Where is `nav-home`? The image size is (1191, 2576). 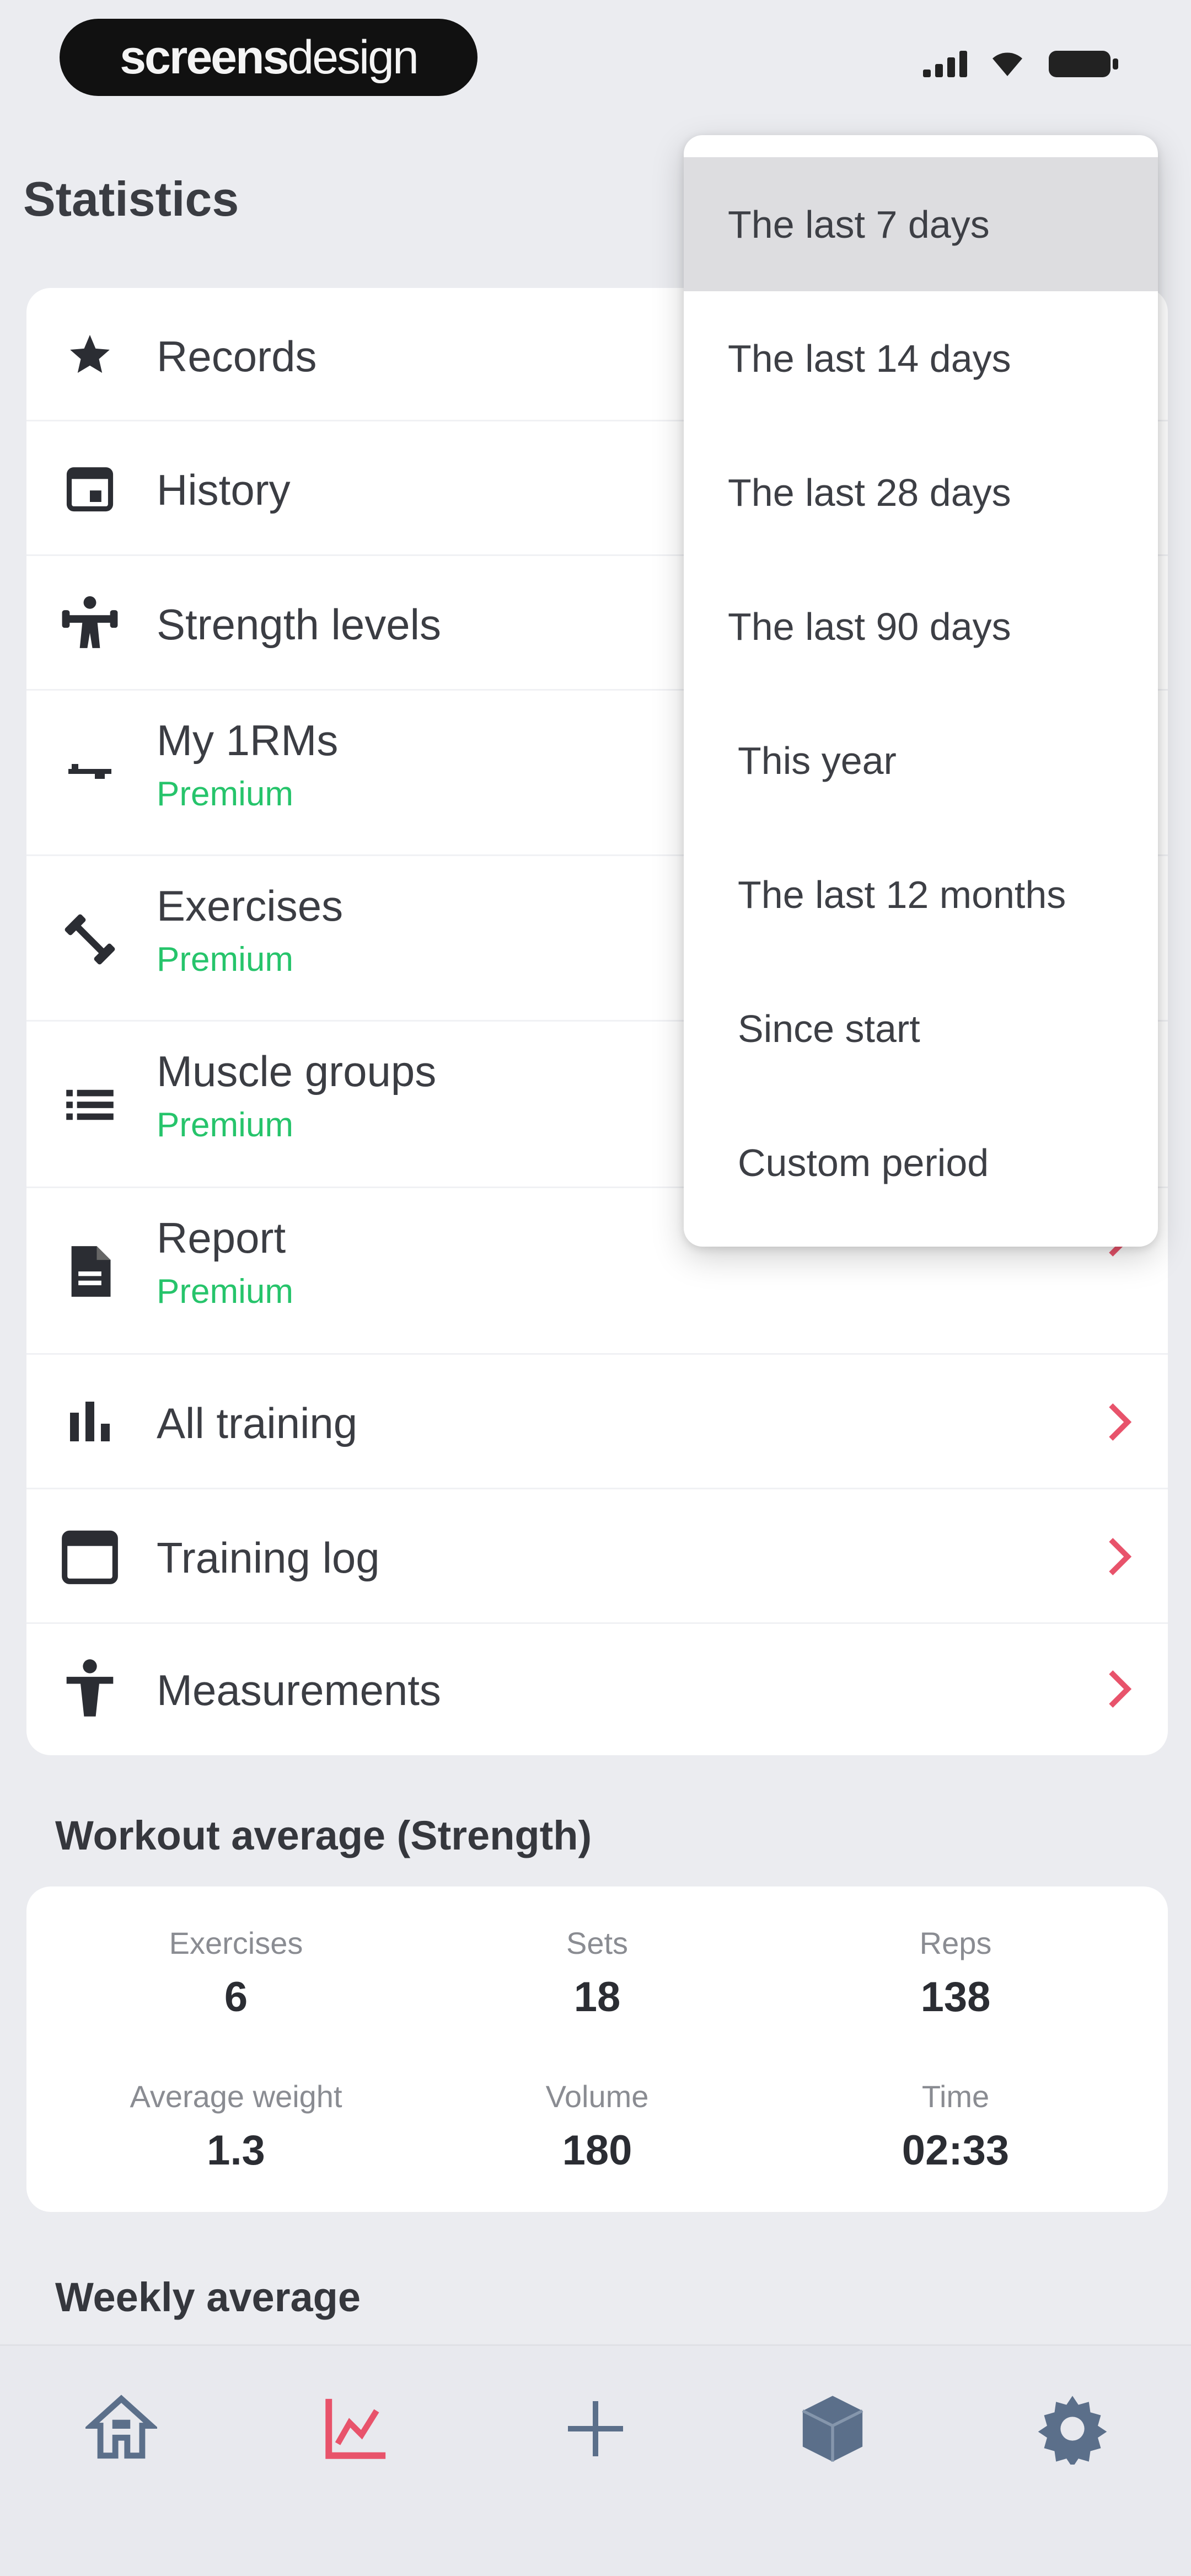 nav-home is located at coordinates (121, 2429).